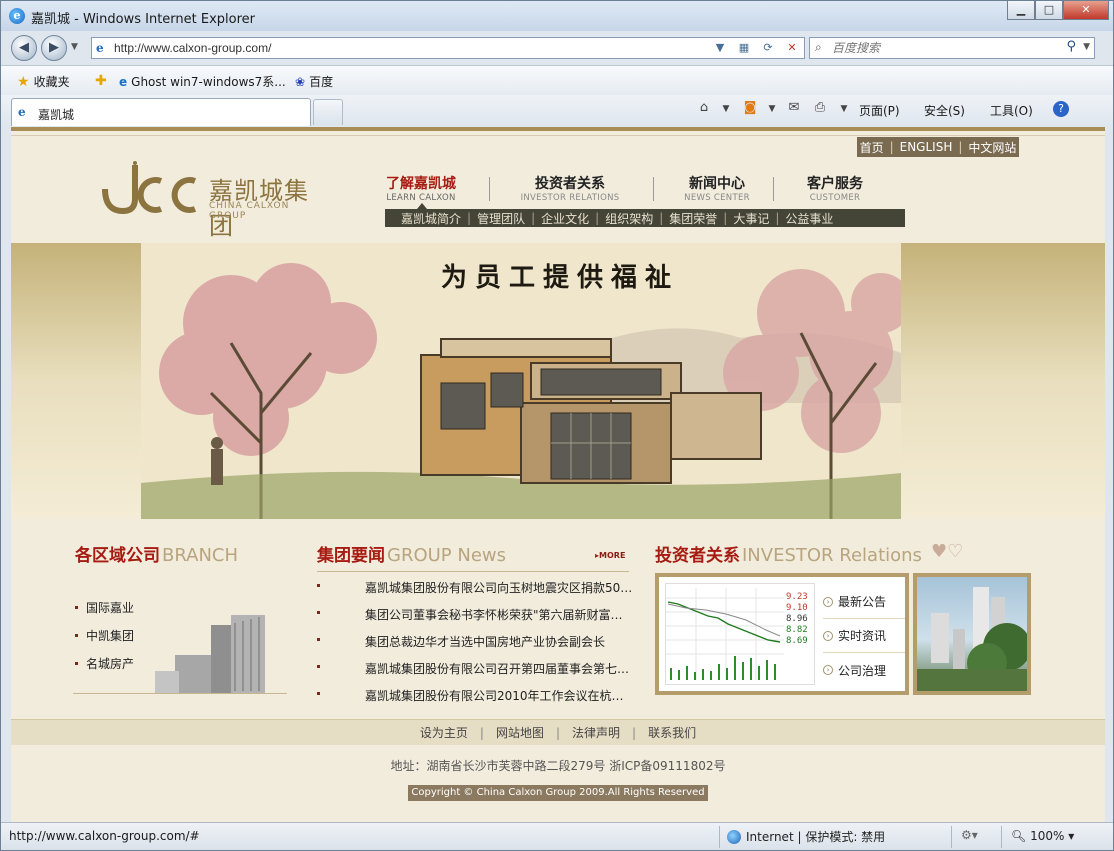 The image size is (1114, 851). What do you see at coordinates (447, 555) in the screenshot?
I see `news-title-en: GROUP News` at bounding box center [447, 555].